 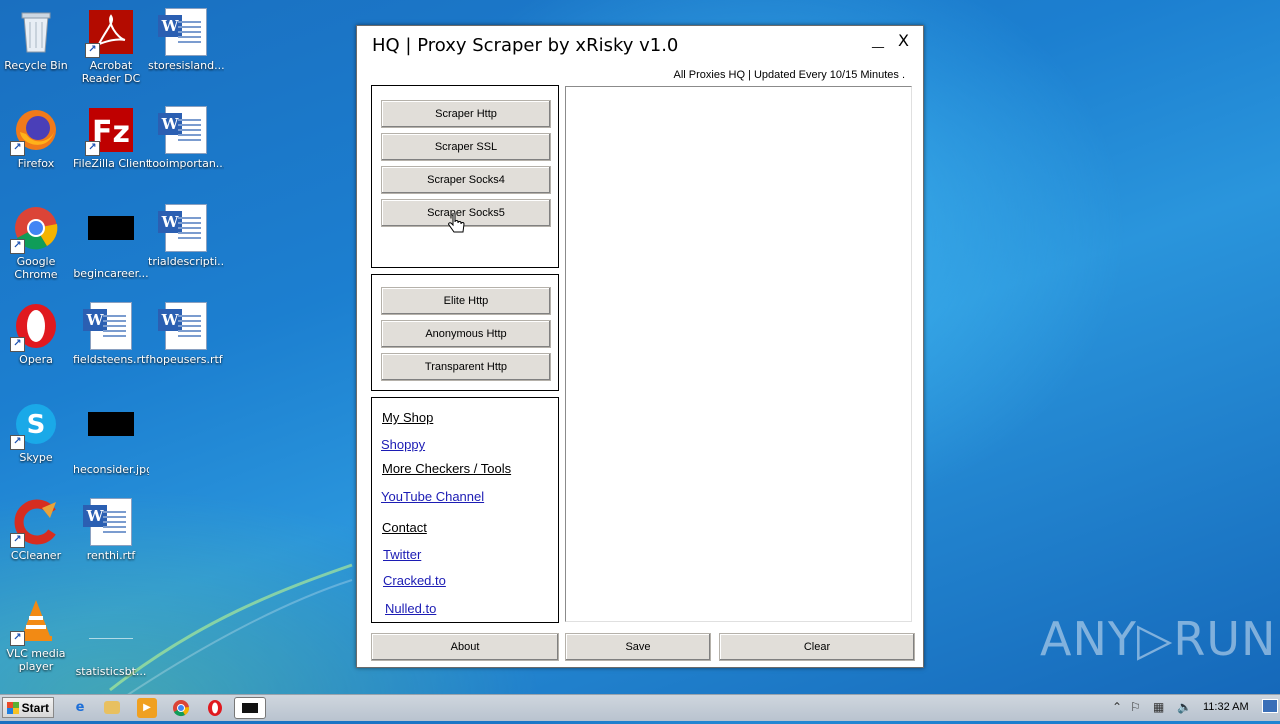 I want to click on desktop-icon-hopeusers: W hopeusers.rtf, so click(x=186, y=334).